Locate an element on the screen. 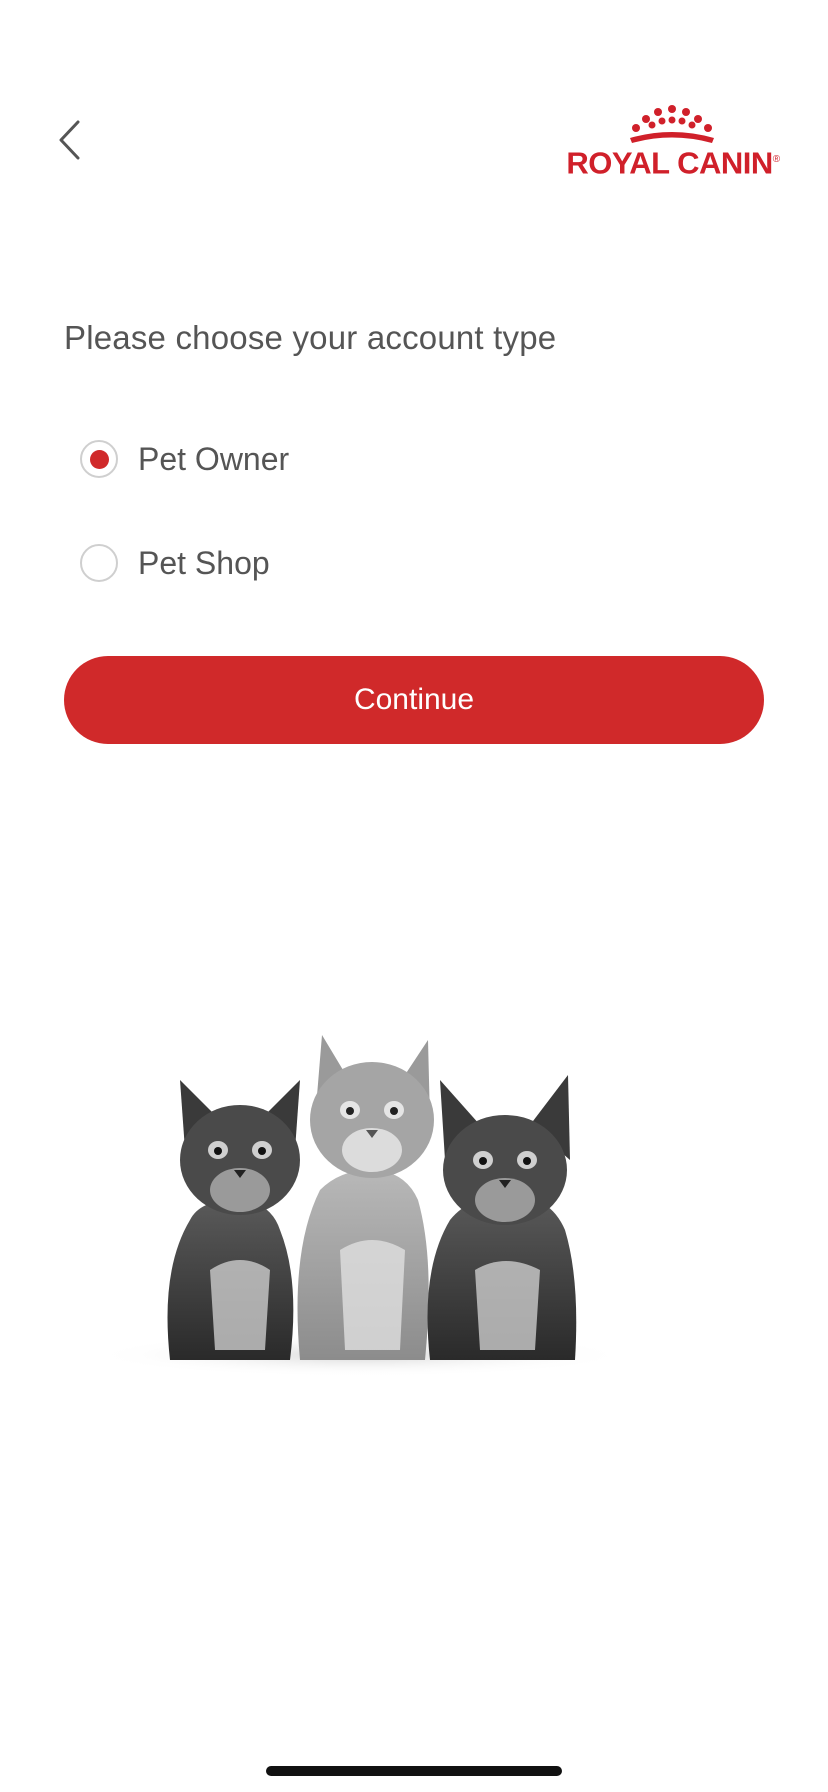 The height and width of the screenshot is (1792, 828). radio-selected is located at coordinates (99, 459).